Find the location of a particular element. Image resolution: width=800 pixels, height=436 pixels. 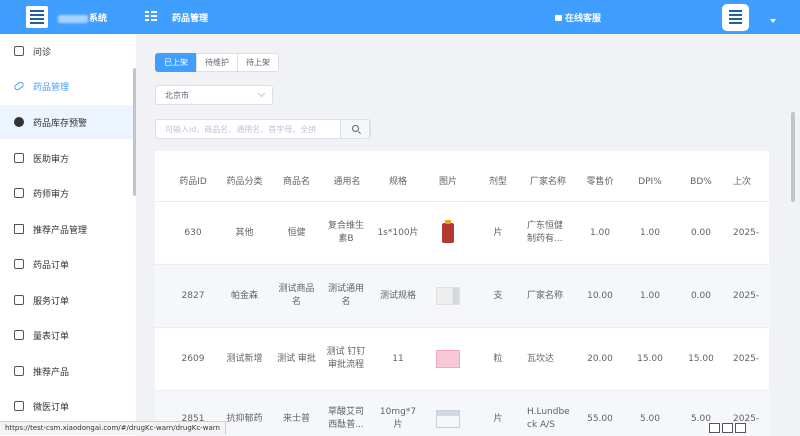

col-header-form: 剂型 is located at coordinates (497, 181).